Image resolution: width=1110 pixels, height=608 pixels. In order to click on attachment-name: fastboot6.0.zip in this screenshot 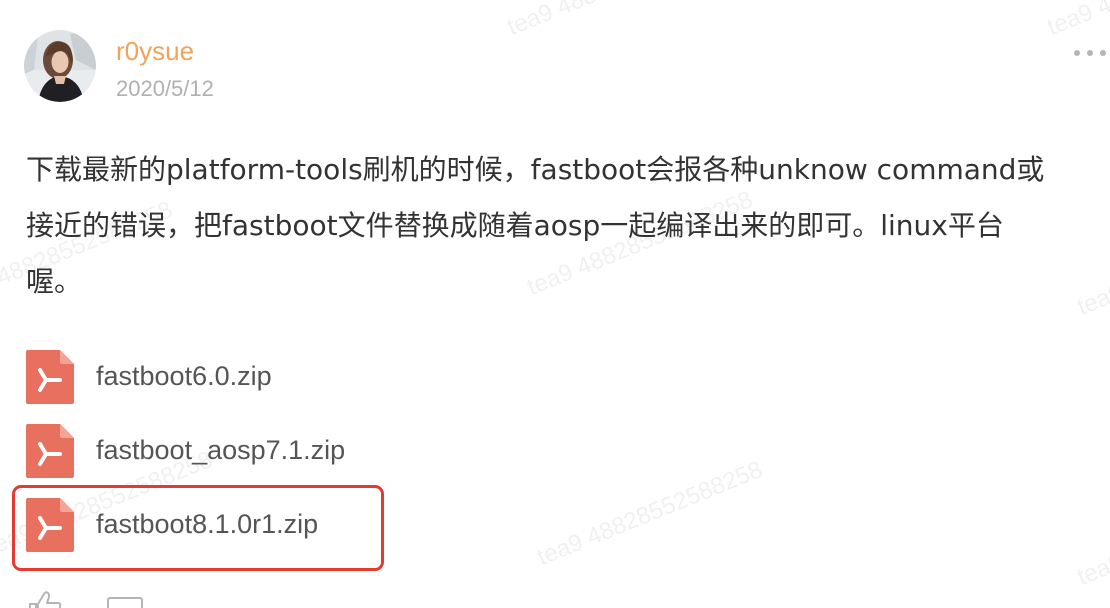, I will do `click(184, 376)`.